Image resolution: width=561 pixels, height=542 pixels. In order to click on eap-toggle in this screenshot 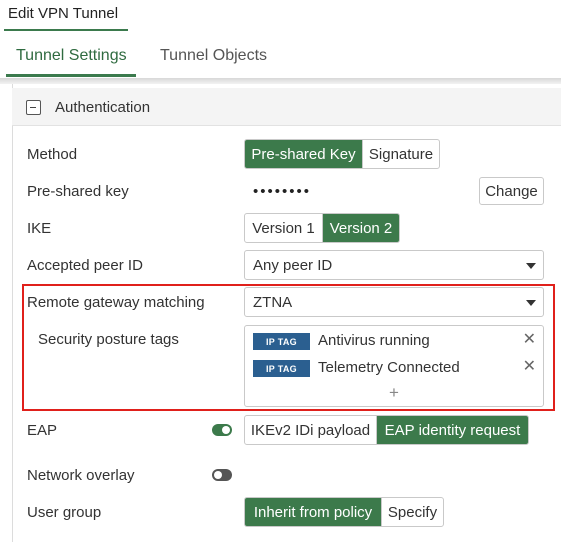, I will do `click(222, 430)`.